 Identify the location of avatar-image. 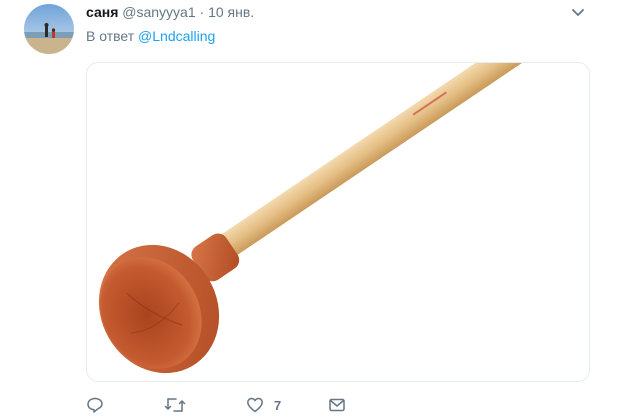
(49, 29).